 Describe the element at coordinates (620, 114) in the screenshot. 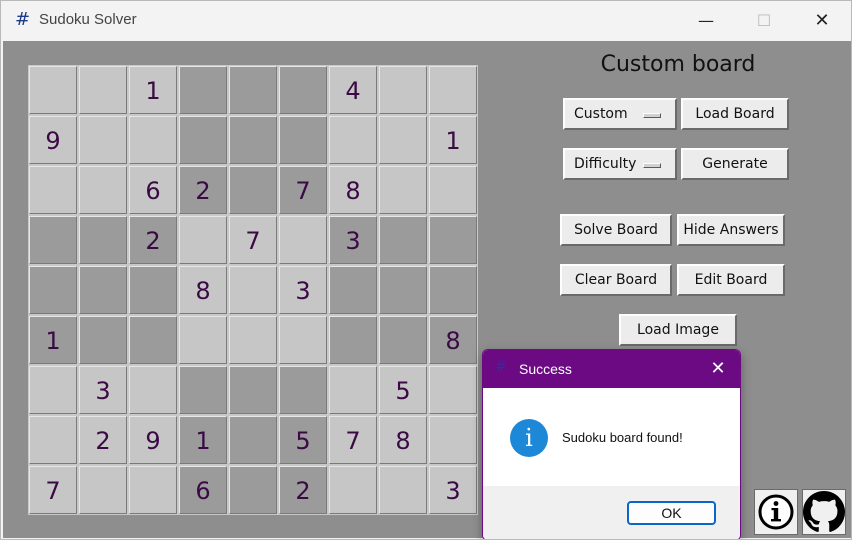

I see `board-type-select: Custom` at that location.